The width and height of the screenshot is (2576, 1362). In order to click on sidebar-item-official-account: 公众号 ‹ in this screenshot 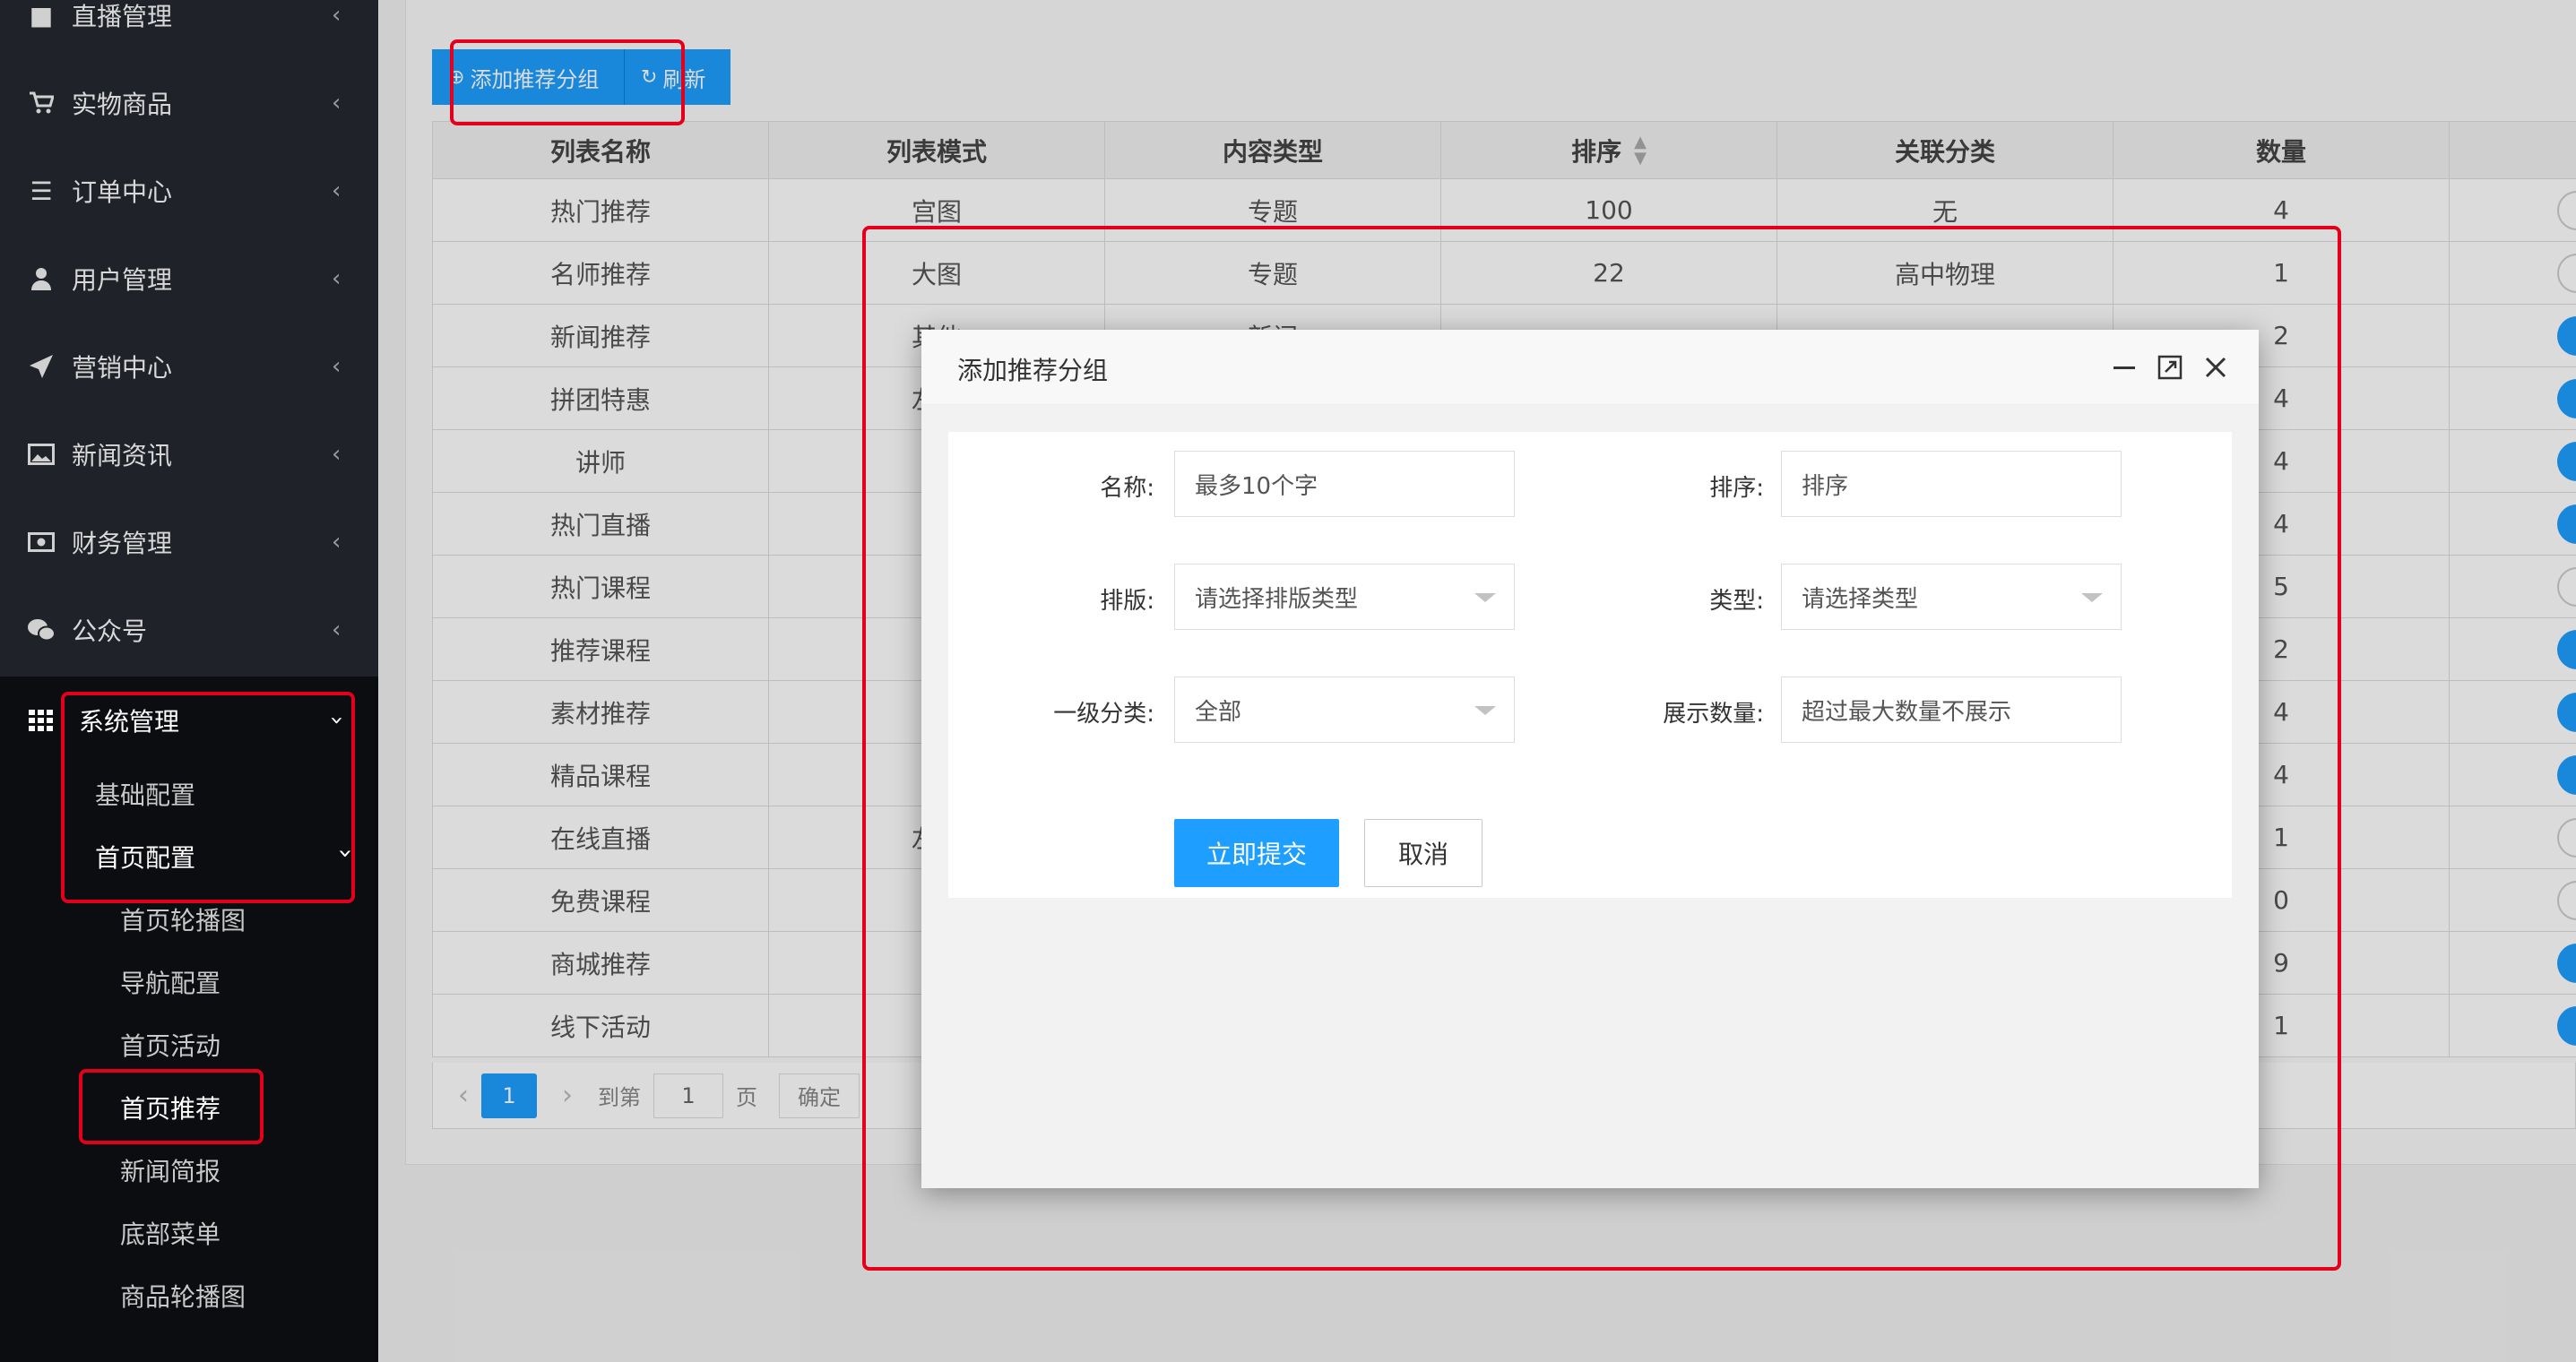, I will do `click(189, 630)`.